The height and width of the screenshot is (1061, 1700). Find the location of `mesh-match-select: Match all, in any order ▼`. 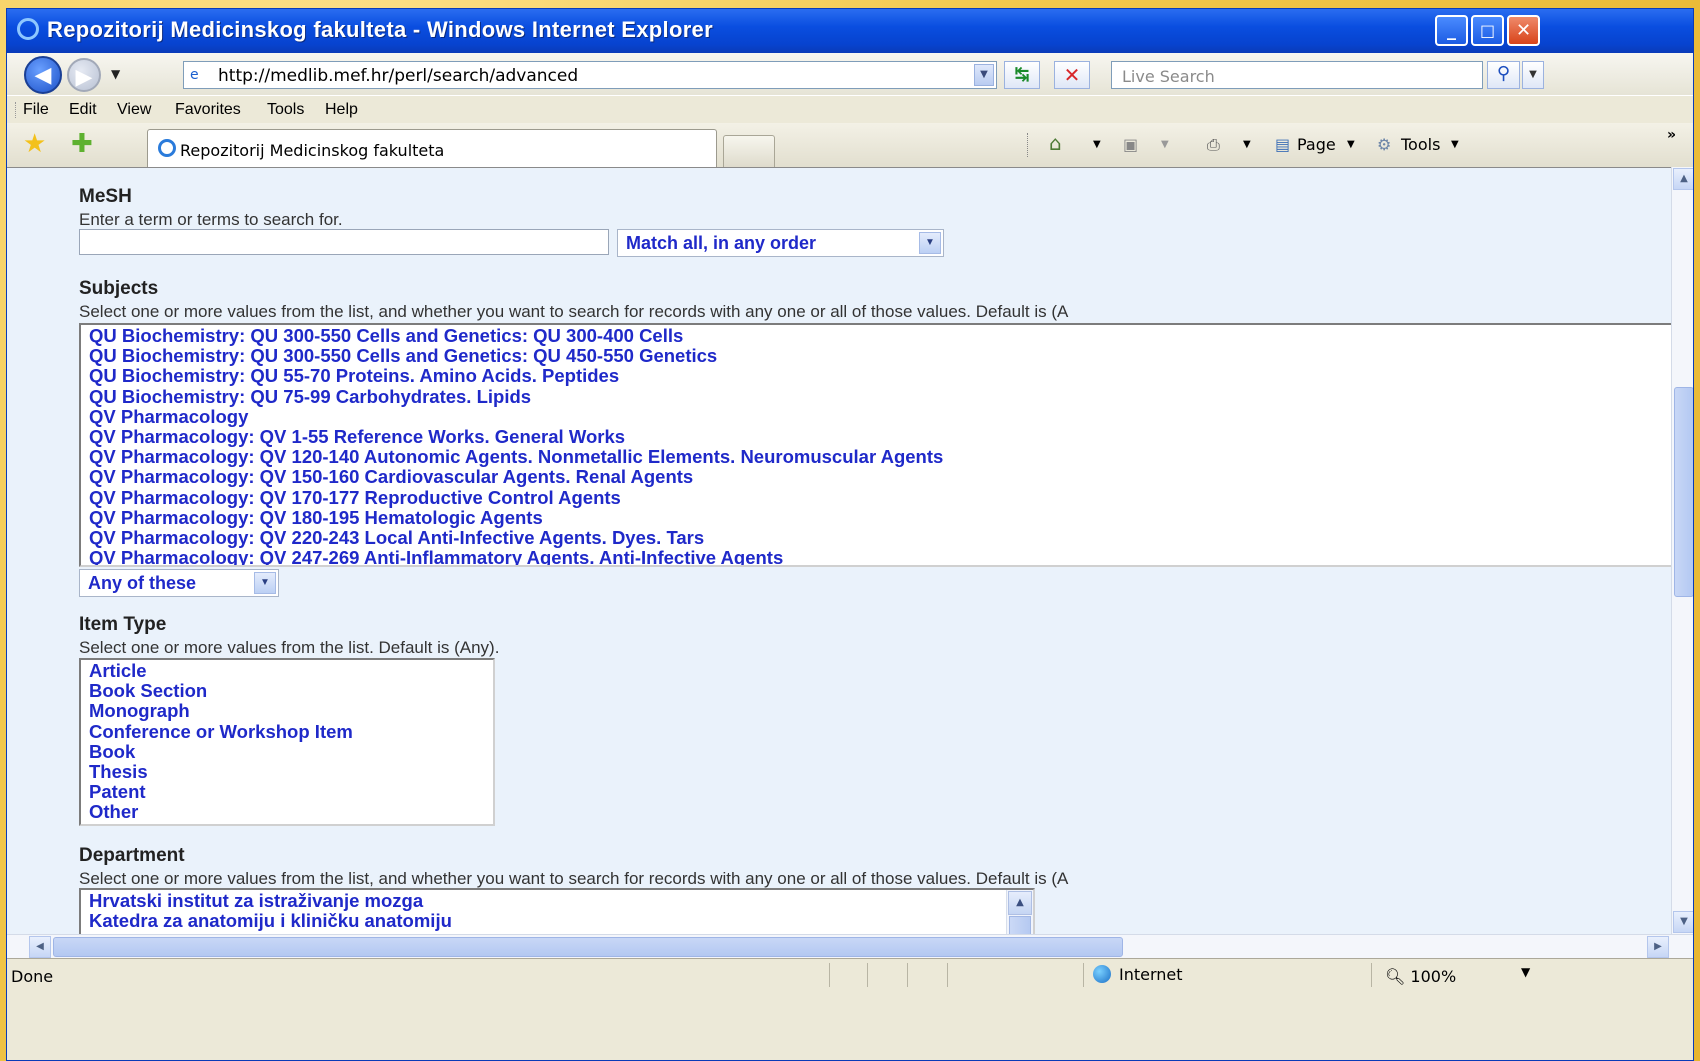

mesh-match-select: Match all, in any order ▼ is located at coordinates (780, 243).